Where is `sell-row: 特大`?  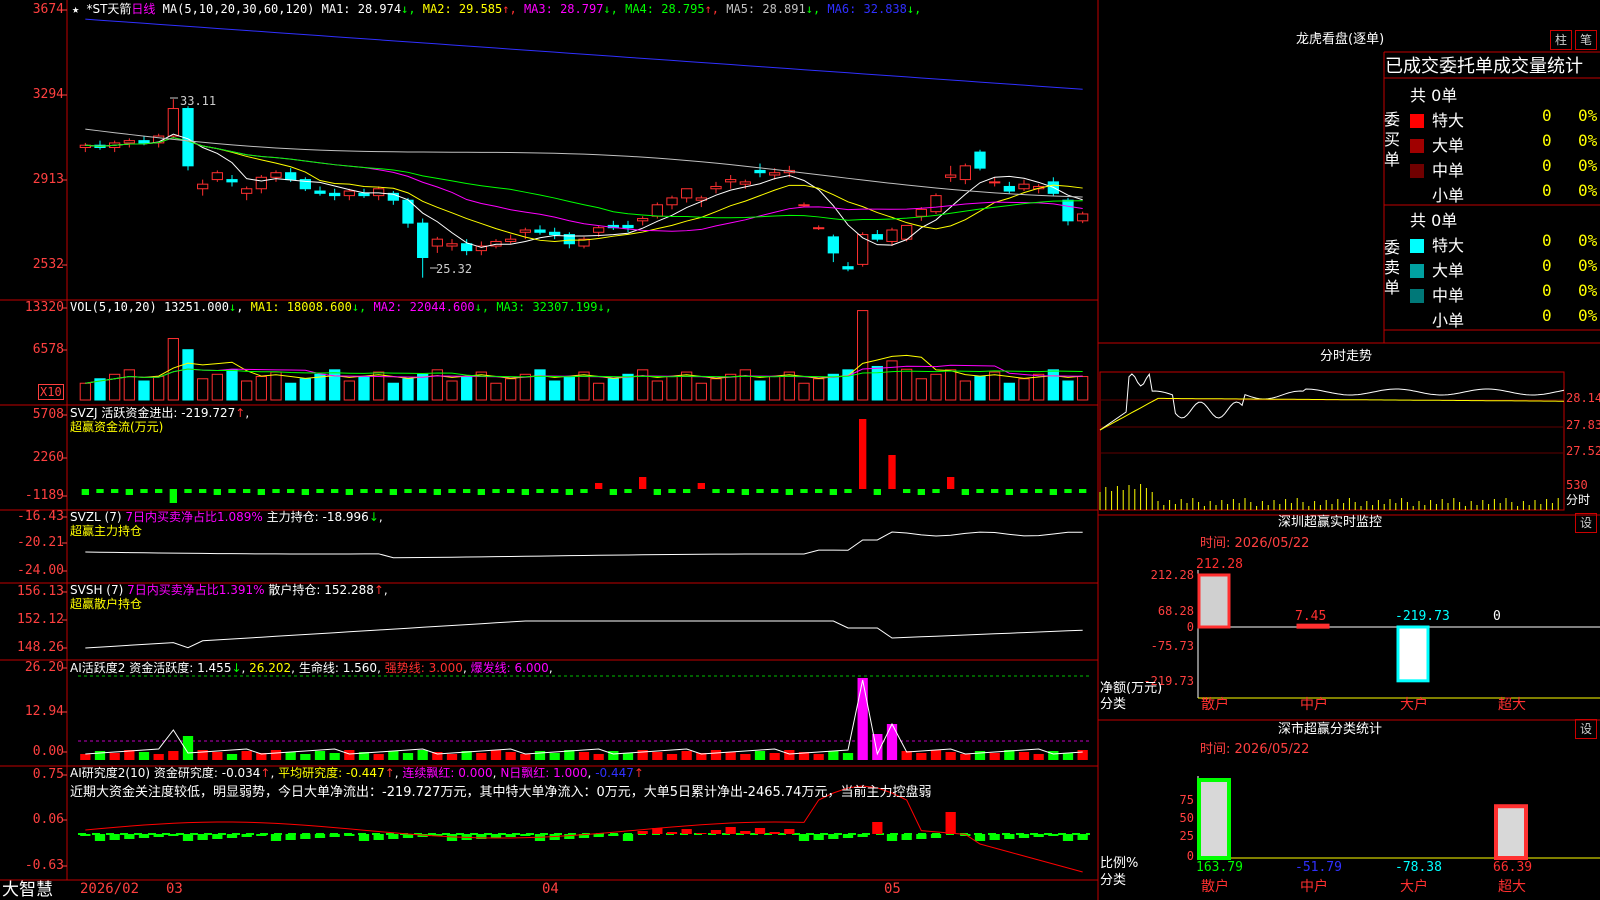
sell-row: 特大 is located at coordinates (1437, 244).